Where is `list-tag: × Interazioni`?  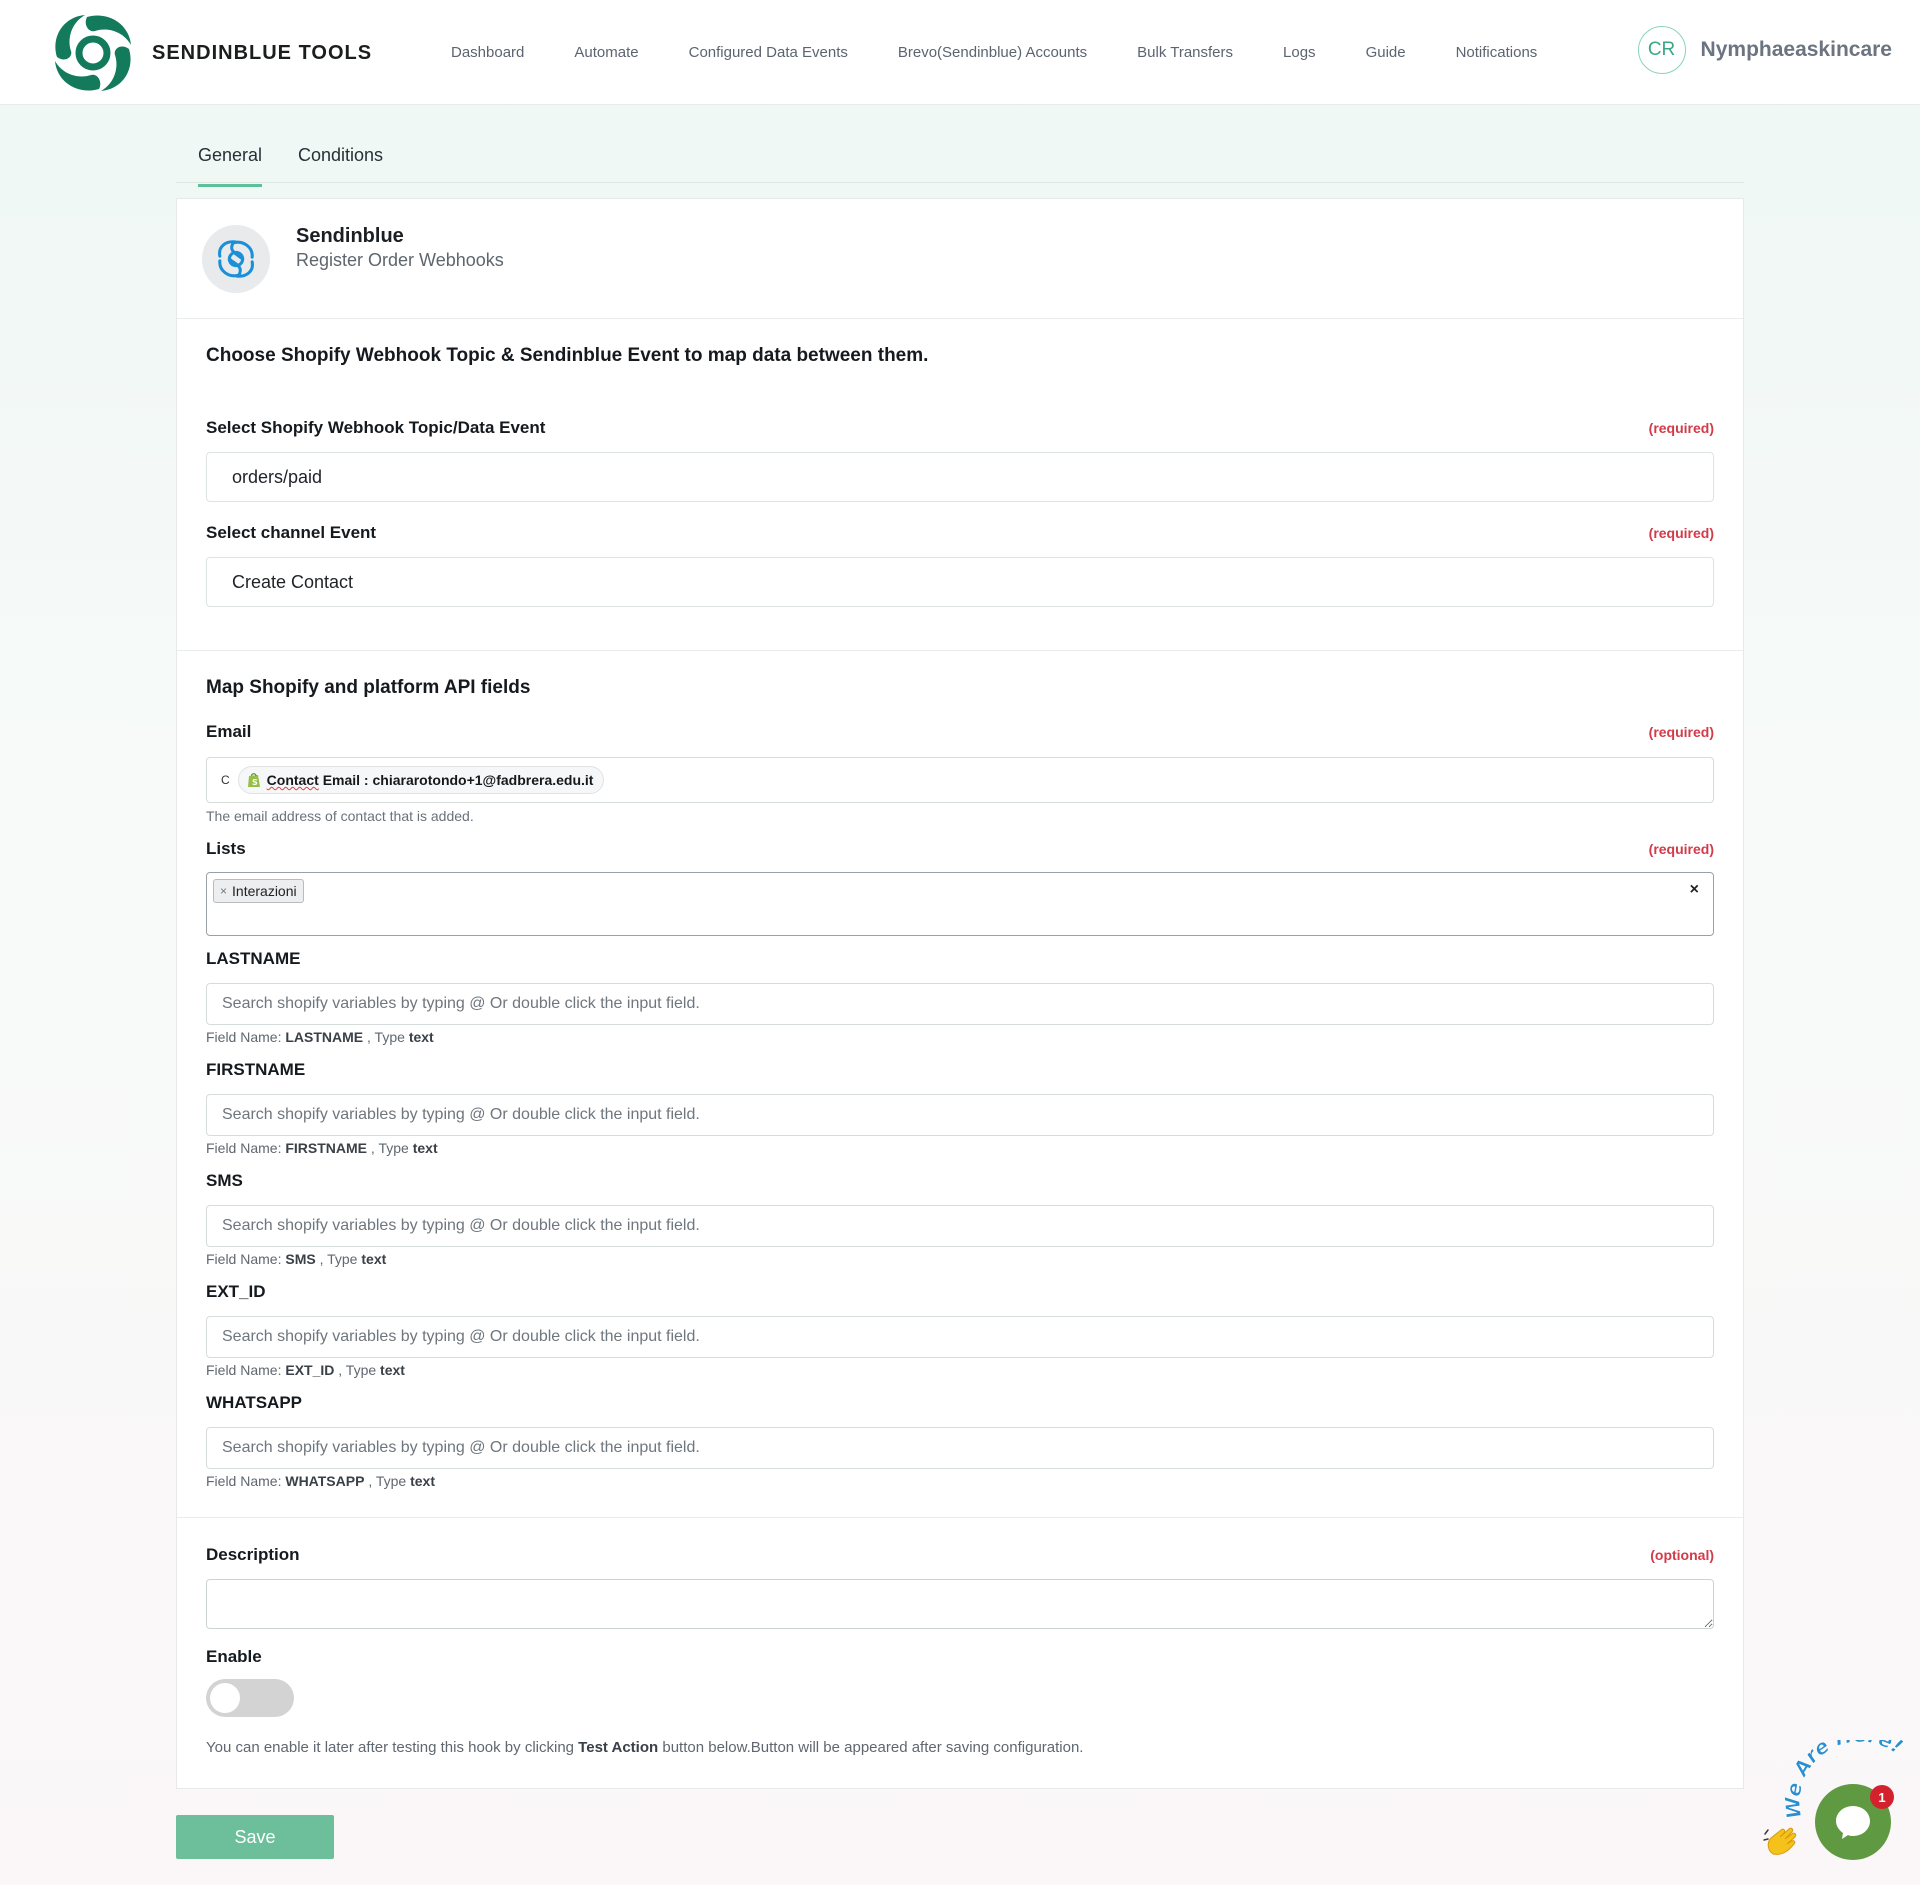 list-tag: × Interazioni is located at coordinates (258, 891).